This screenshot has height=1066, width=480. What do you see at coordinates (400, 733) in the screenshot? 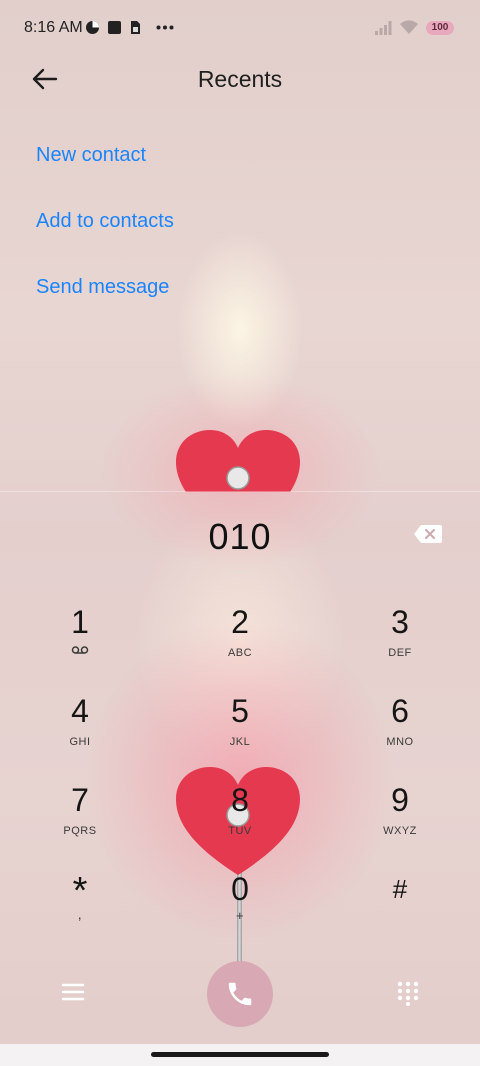
I see `key-6: 6 MNO` at bounding box center [400, 733].